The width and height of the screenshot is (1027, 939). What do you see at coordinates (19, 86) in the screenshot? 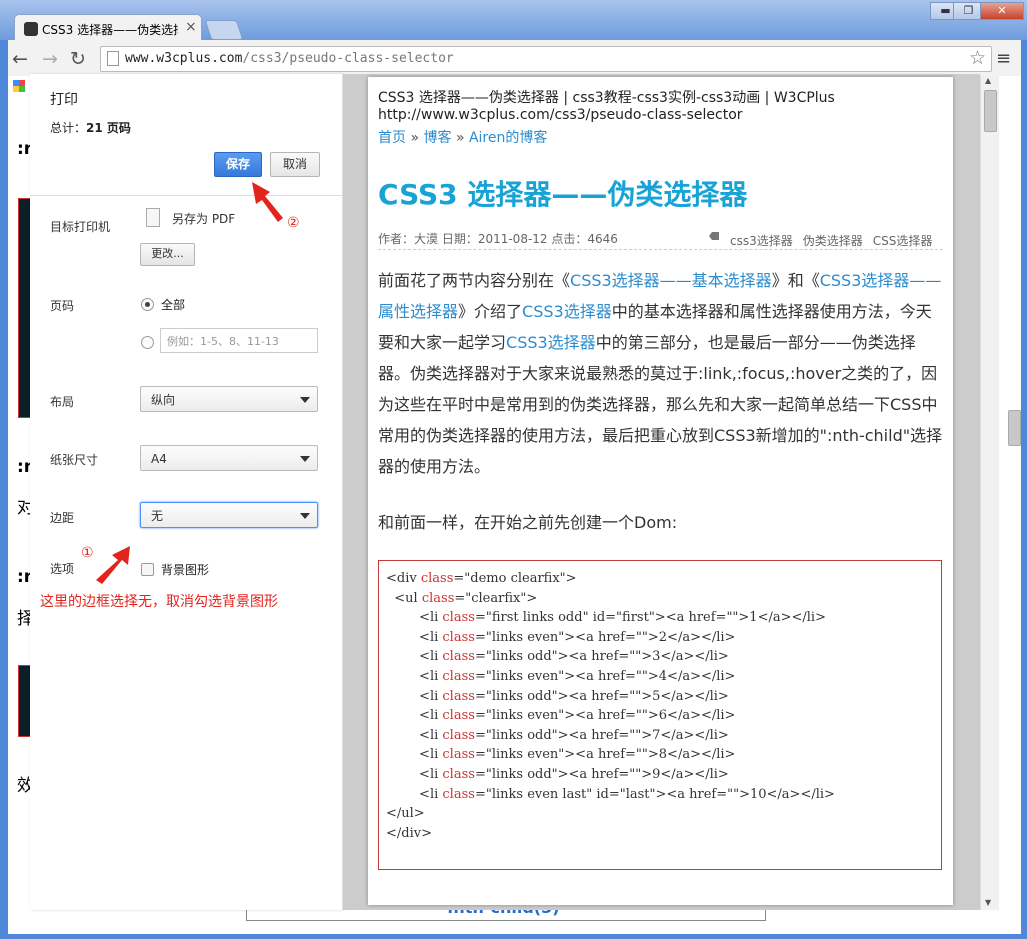
I see `apps-icon` at bounding box center [19, 86].